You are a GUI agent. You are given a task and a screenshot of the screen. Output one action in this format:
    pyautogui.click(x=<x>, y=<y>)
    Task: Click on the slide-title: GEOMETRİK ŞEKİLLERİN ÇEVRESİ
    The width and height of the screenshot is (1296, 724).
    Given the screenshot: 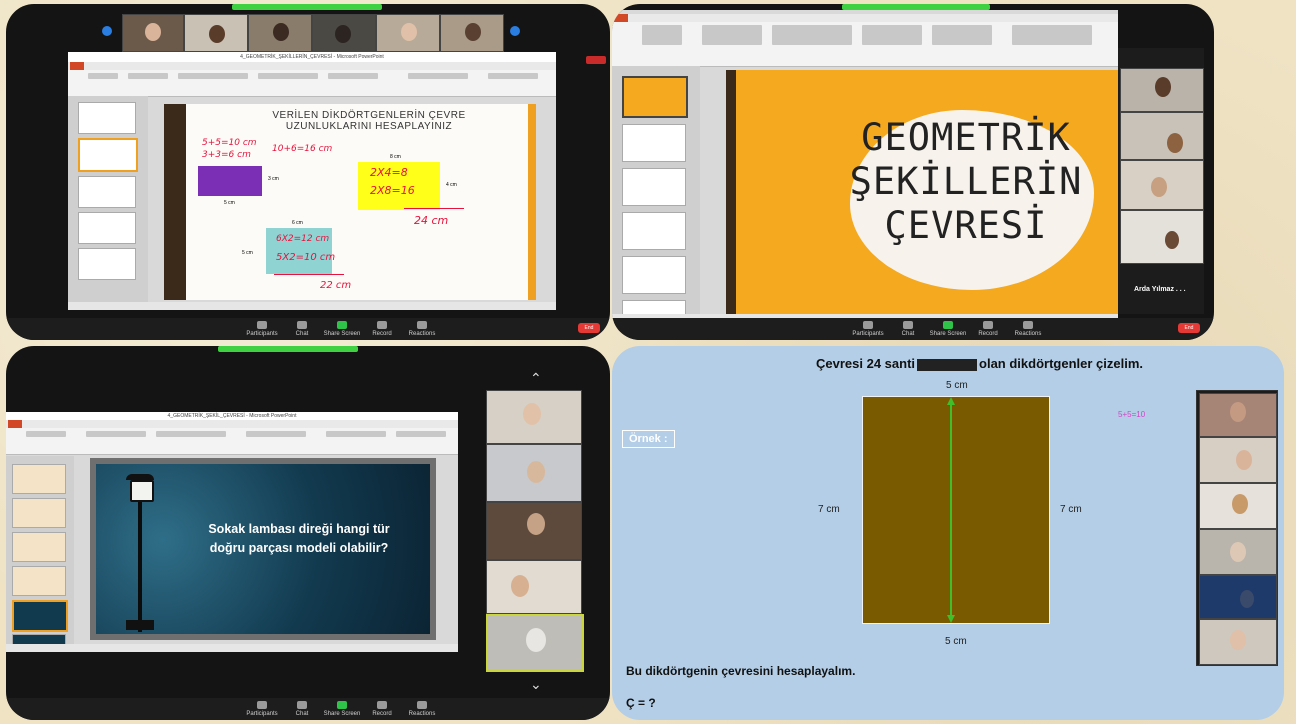 What is the action you would take?
    pyautogui.click(x=966, y=181)
    